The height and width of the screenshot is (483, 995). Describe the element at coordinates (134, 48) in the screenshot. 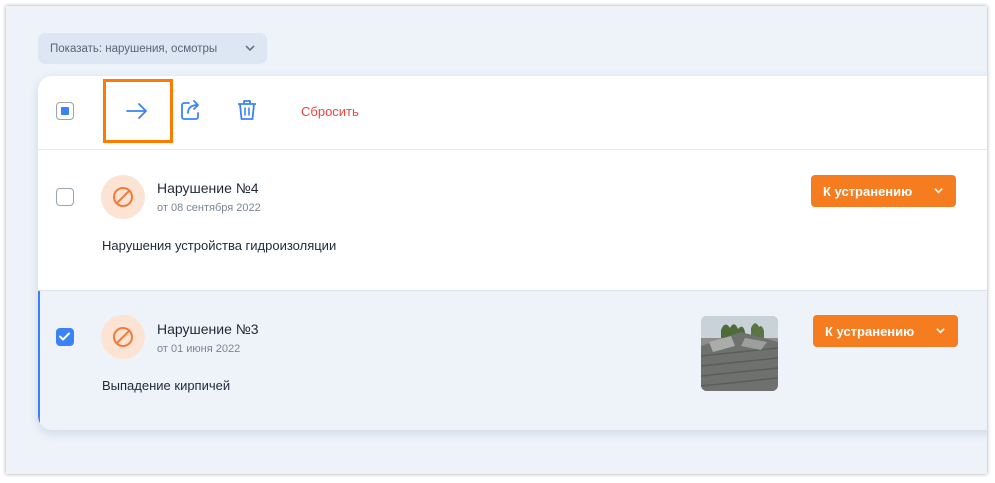

I see `filter-label: Показать: нарушения, осмотры` at that location.